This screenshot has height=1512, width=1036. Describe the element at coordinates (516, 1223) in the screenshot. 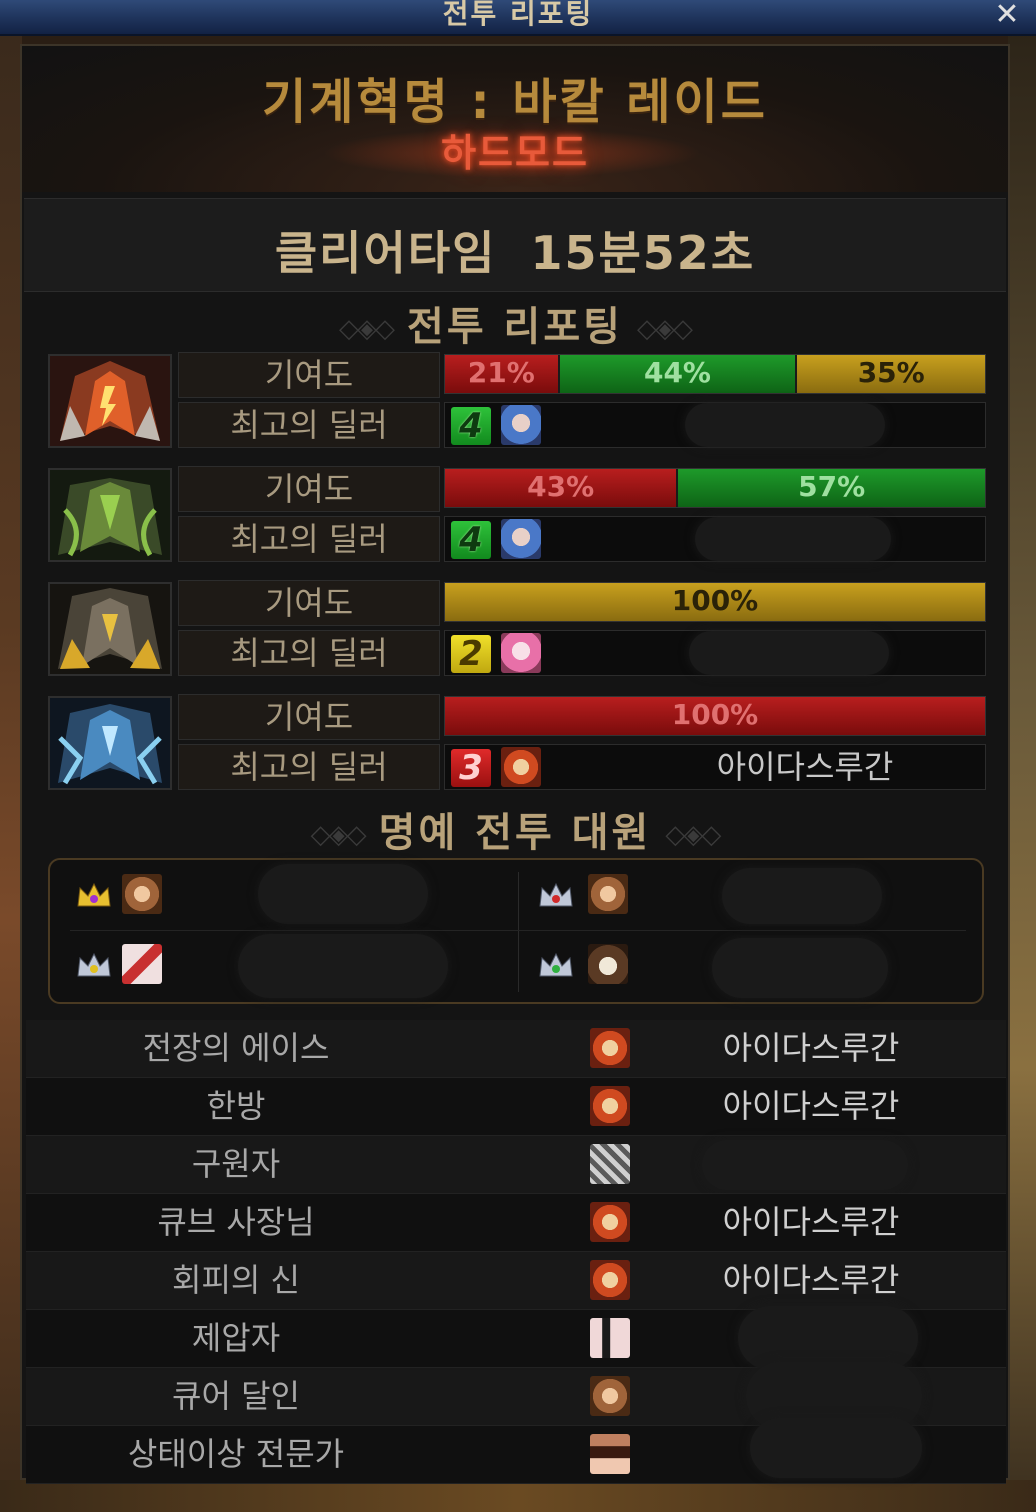

I see `award-row: 큐브 사장님 아이다스루간` at that location.